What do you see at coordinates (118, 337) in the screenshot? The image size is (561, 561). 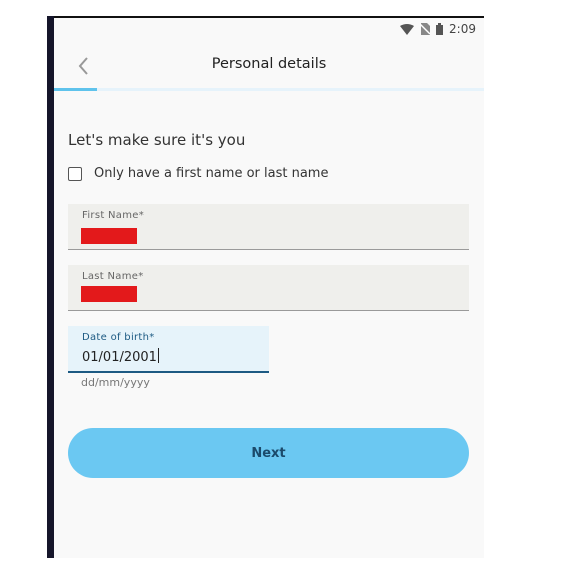 I see `date-of-birth-label: Date of birth*` at bounding box center [118, 337].